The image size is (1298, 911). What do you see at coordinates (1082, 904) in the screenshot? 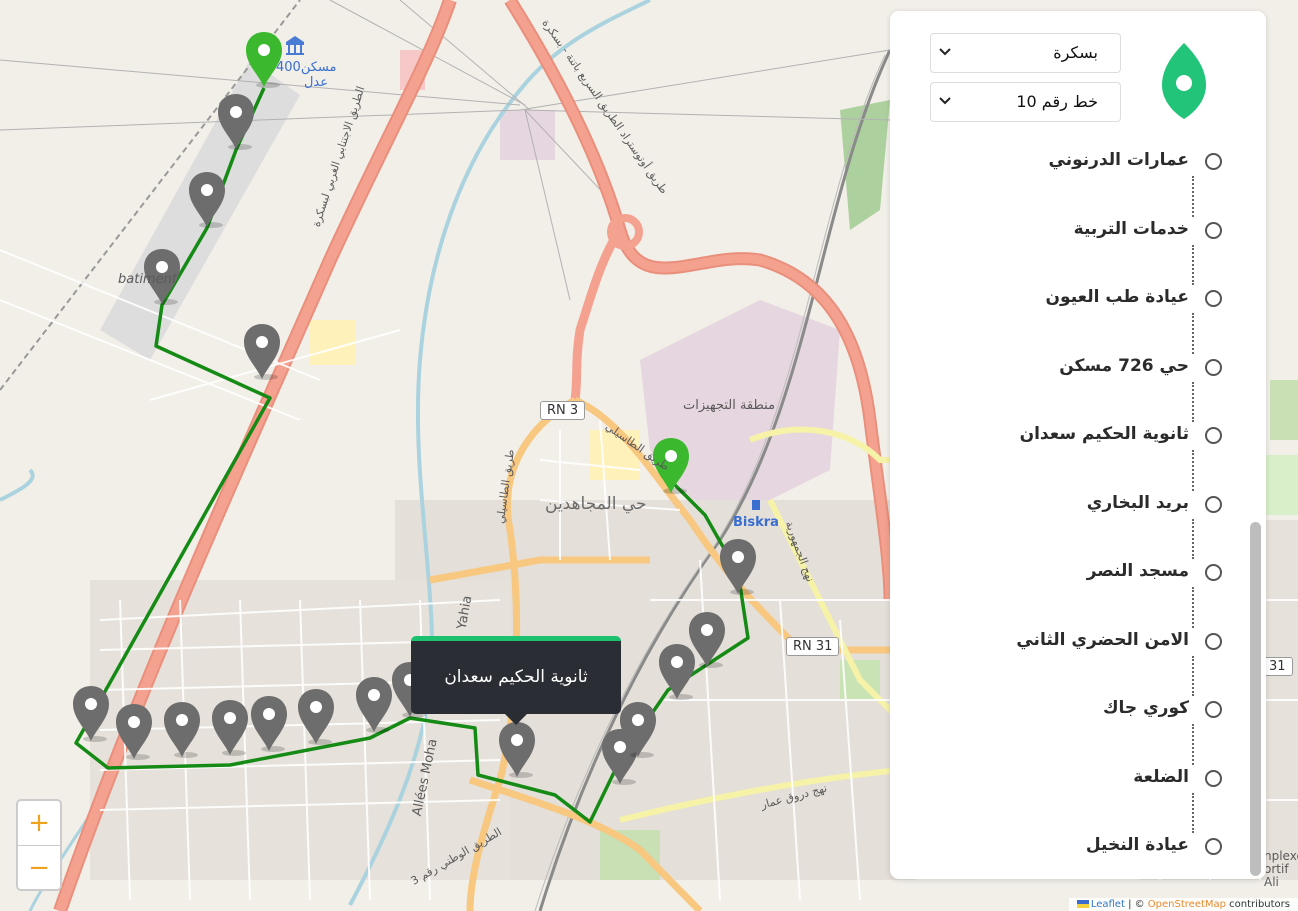
I see `ukraine-flag-icon` at bounding box center [1082, 904].